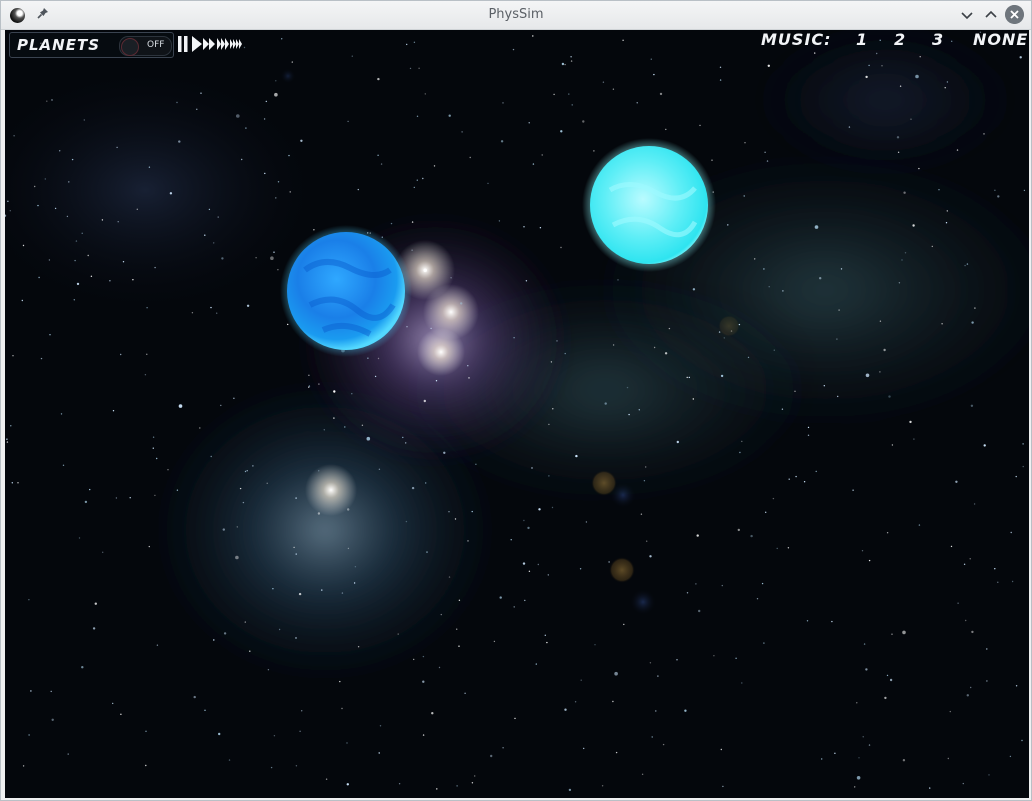 Image resolution: width=1032 pixels, height=801 pixels. What do you see at coordinates (1000, 39) in the screenshot?
I see `music-option-none: NONE` at bounding box center [1000, 39].